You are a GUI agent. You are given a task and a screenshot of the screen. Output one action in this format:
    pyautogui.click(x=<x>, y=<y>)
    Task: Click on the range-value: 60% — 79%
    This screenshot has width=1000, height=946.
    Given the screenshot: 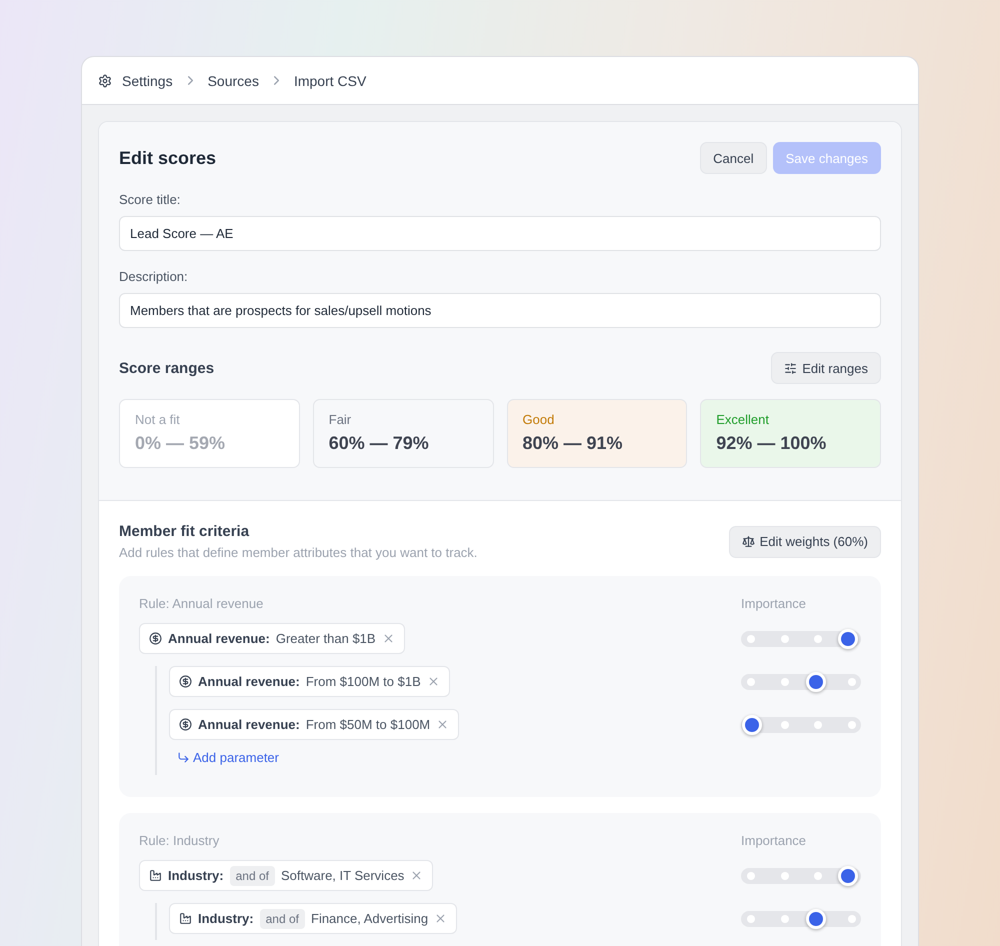 What is the action you would take?
    pyautogui.click(x=379, y=443)
    